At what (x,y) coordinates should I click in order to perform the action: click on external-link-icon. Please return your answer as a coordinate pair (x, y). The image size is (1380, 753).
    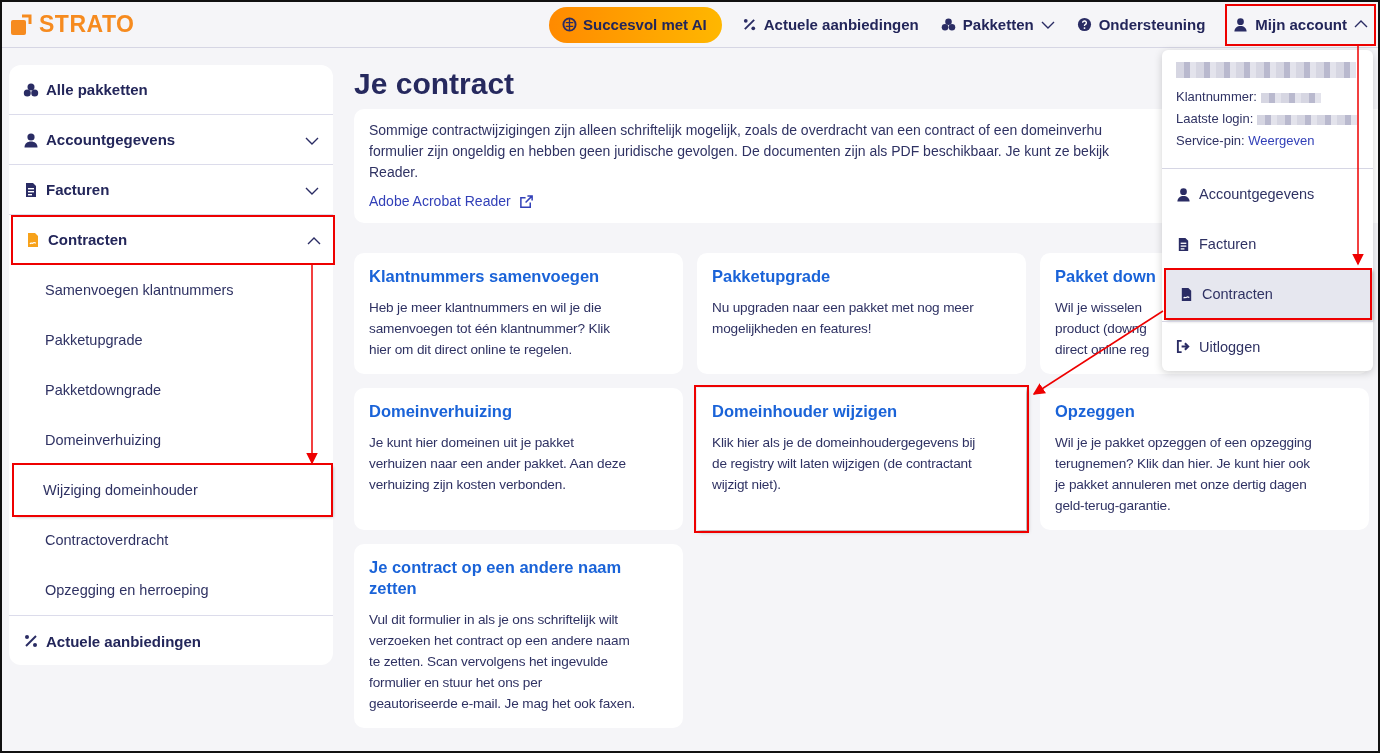
    Looking at the image, I should click on (526, 201).